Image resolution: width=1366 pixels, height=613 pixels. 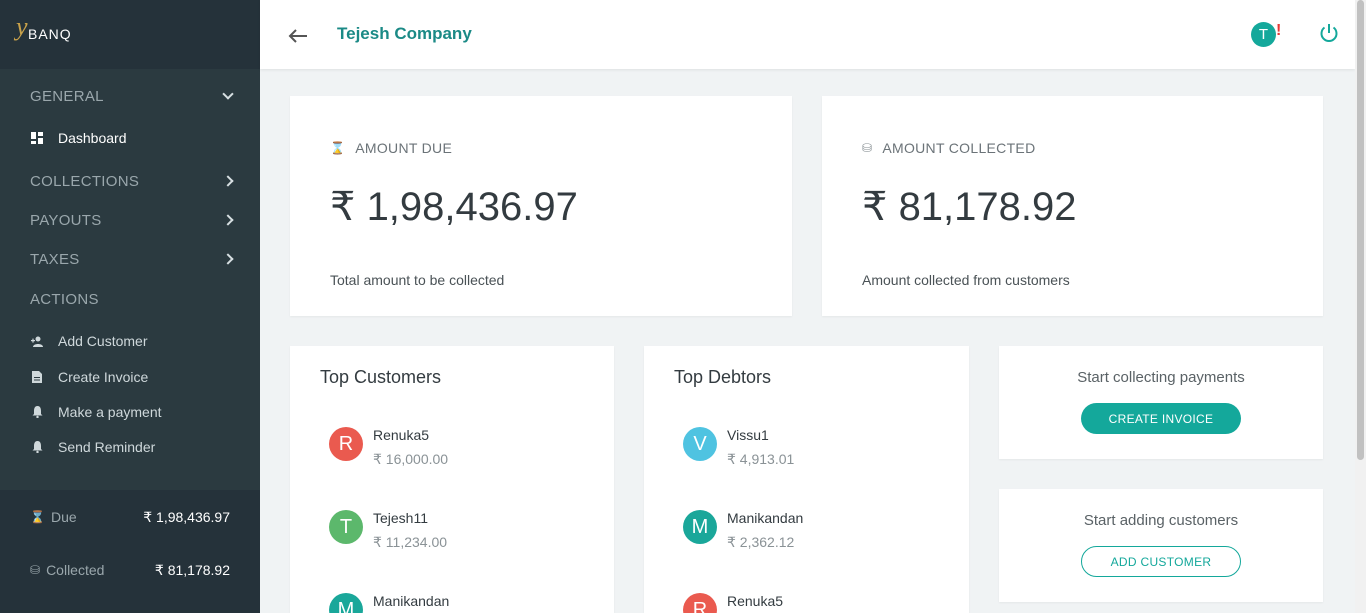 I want to click on amount-due-label: AMOUNT DUE, so click(x=404, y=148).